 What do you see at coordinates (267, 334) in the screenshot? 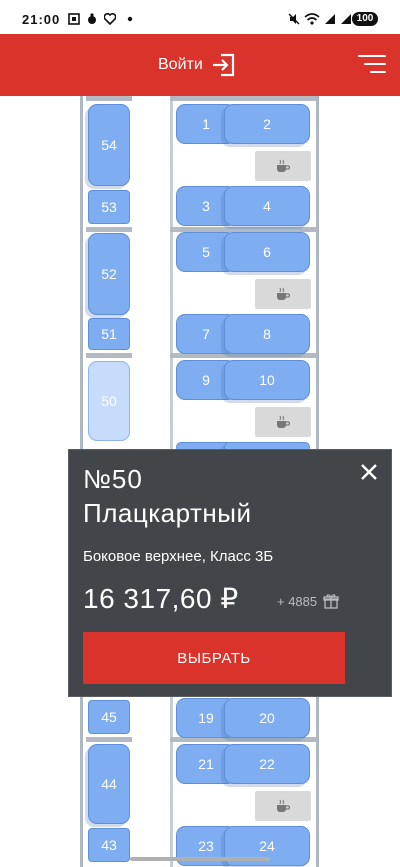
I see `seat-8: 8` at bounding box center [267, 334].